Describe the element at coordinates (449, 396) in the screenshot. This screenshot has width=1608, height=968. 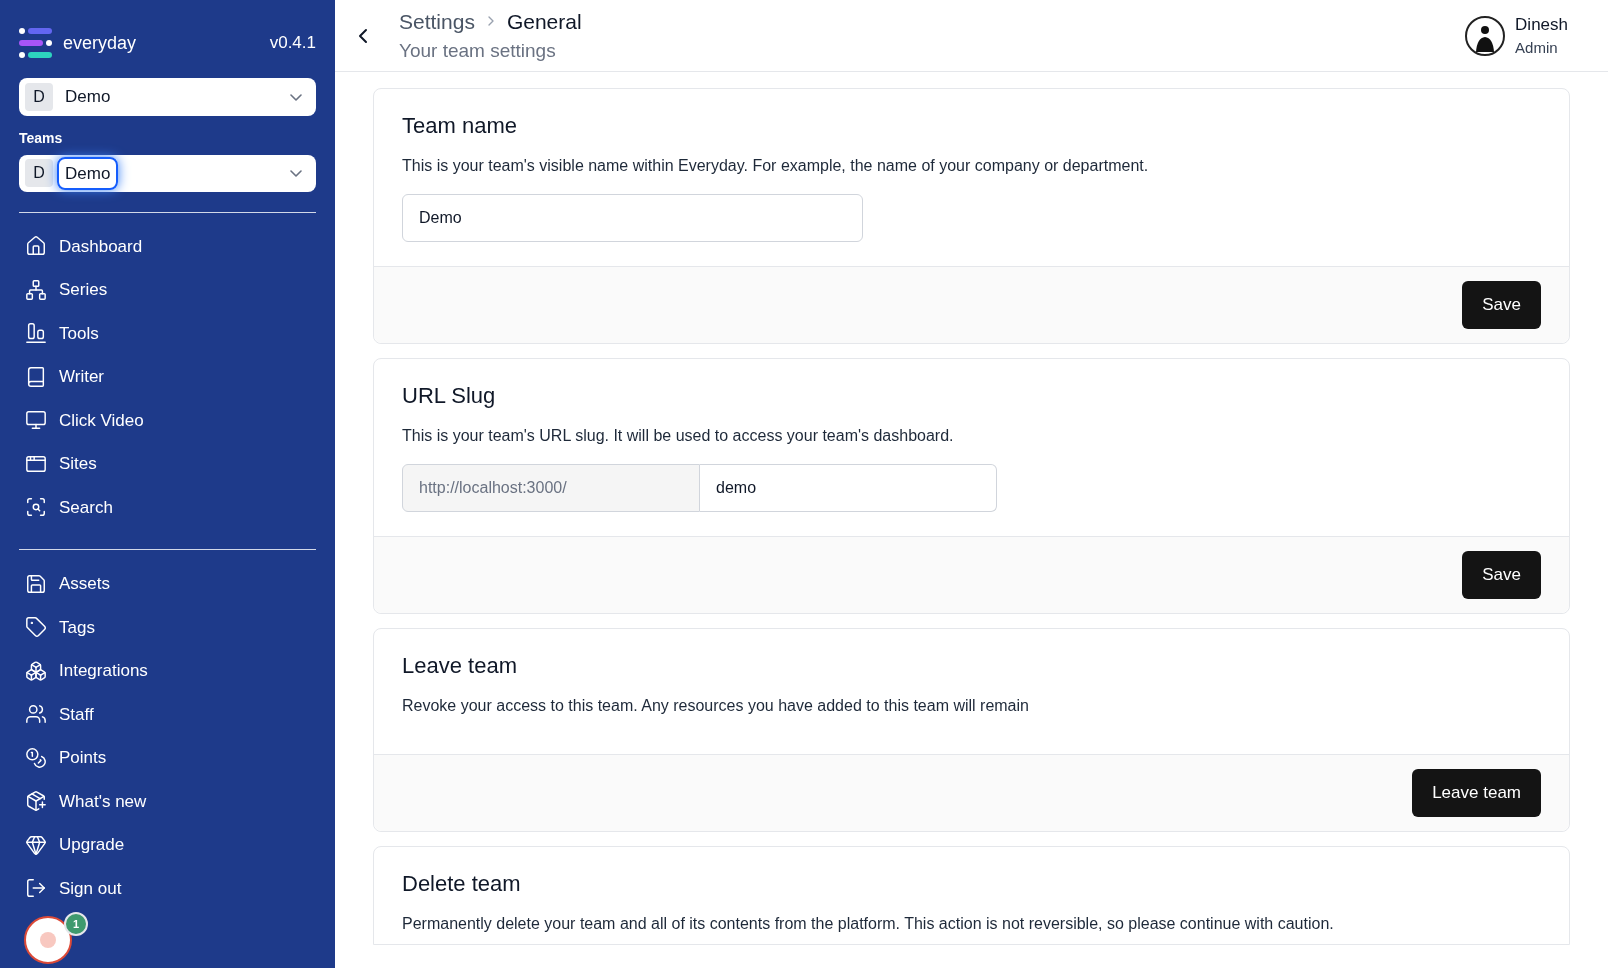
I see `card-title: URL Slug` at that location.